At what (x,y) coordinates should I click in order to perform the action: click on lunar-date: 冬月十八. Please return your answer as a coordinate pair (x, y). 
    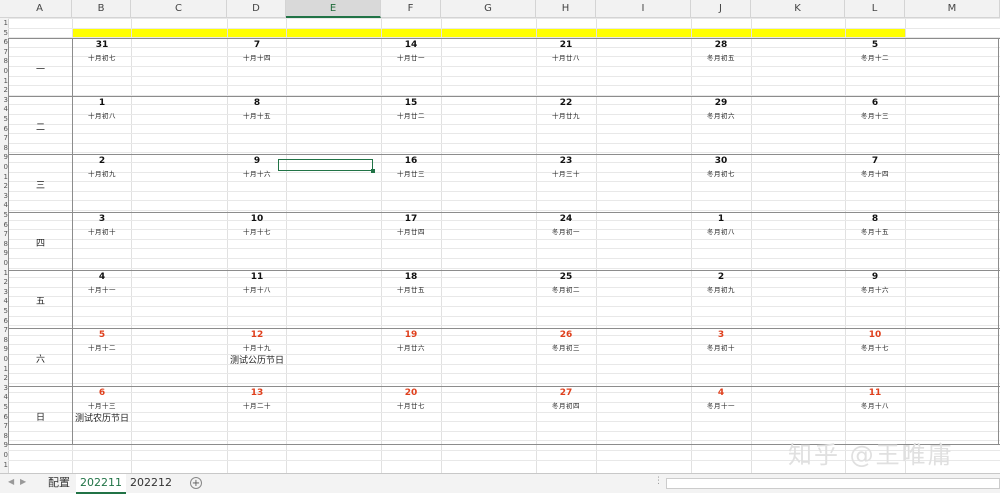
    Looking at the image, I should click on (875, 405).